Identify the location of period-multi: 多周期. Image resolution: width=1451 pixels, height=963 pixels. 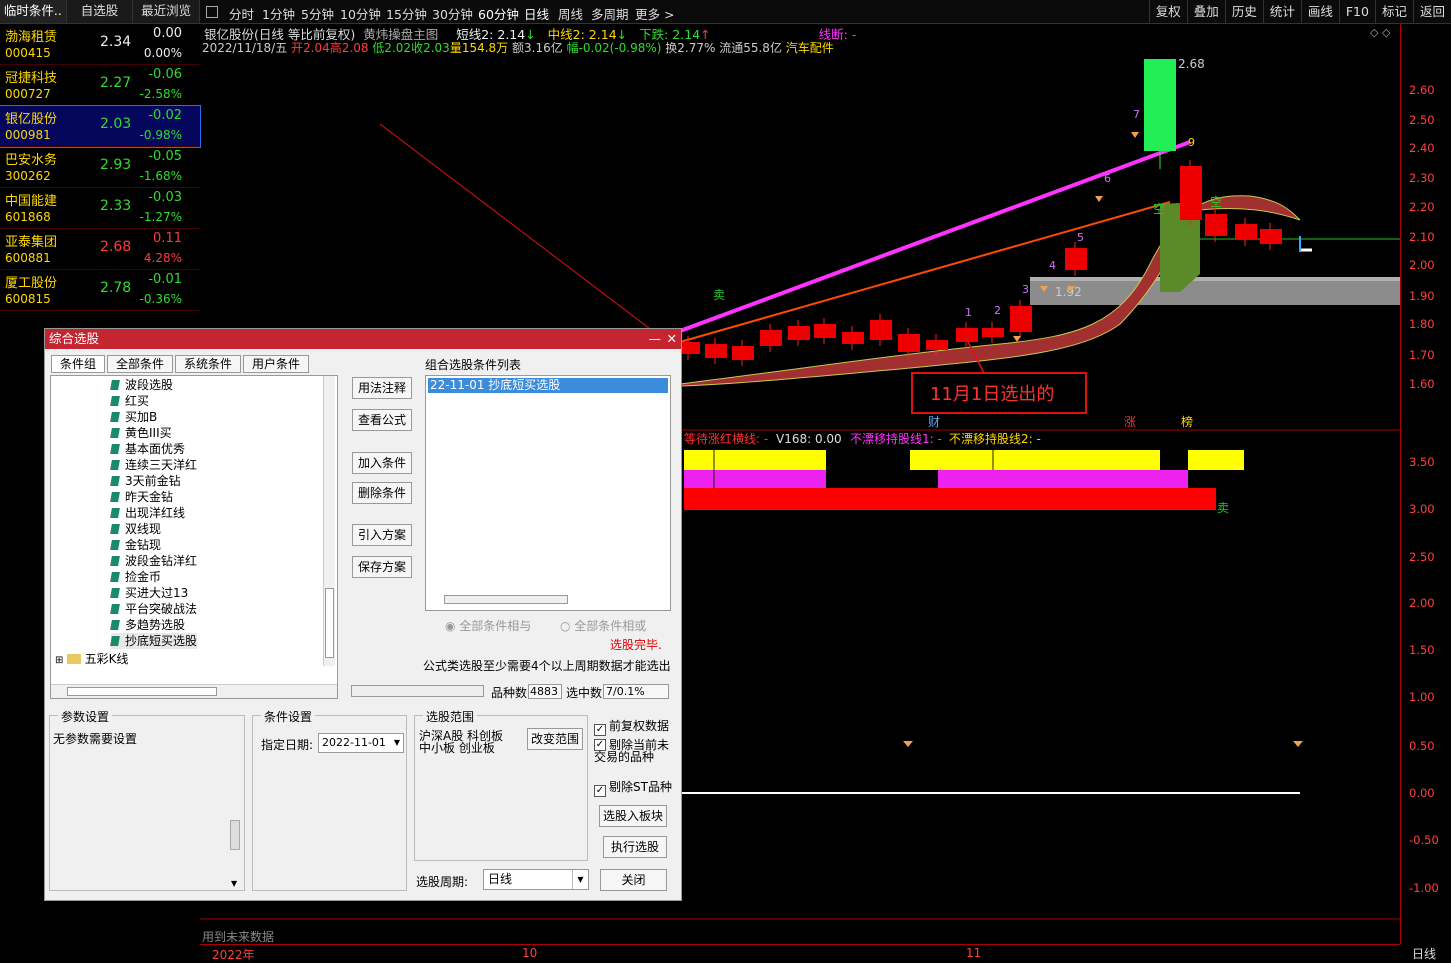
(610, 13).